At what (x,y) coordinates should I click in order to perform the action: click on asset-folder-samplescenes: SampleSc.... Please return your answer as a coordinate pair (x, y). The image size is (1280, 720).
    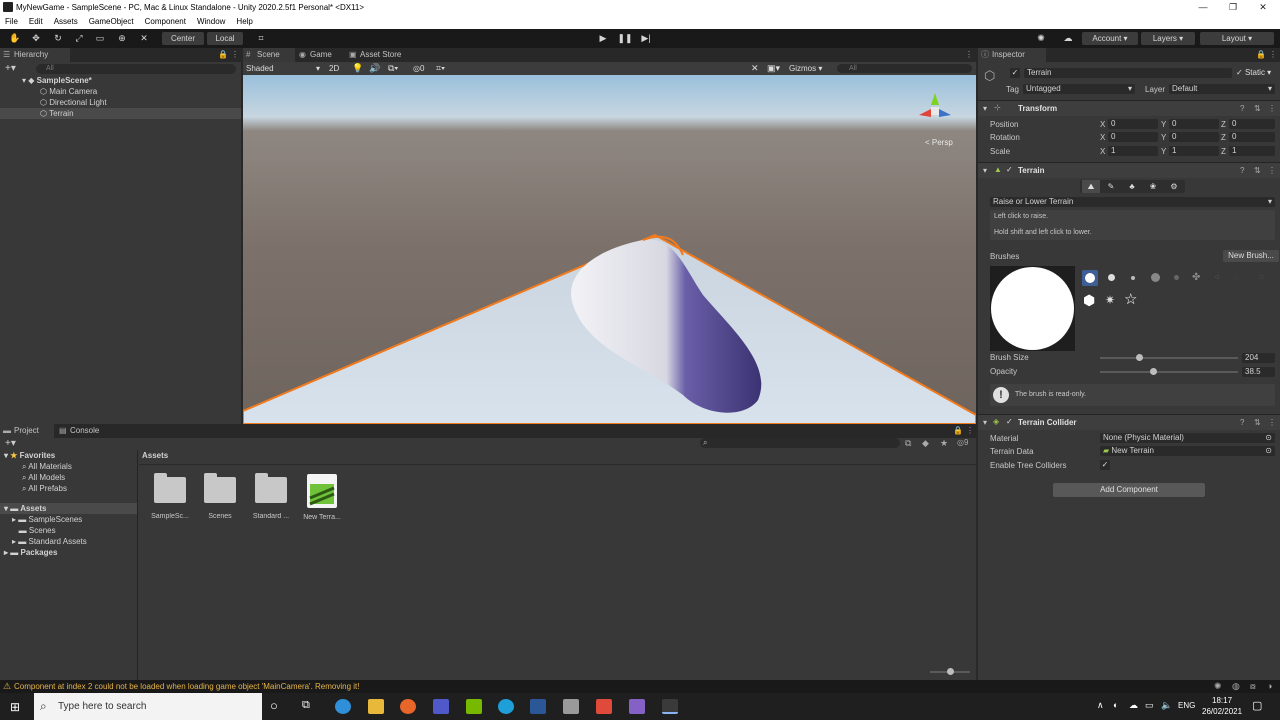
    Looking at the image, I should click on (170, 496).